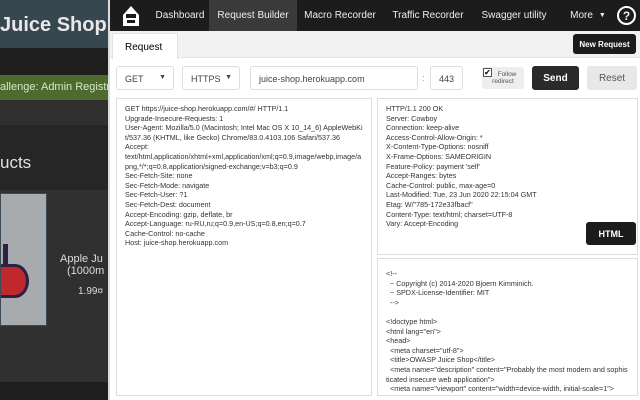 The image size is (640, 400). I want to click on method-value: GET, so click(134, 79).